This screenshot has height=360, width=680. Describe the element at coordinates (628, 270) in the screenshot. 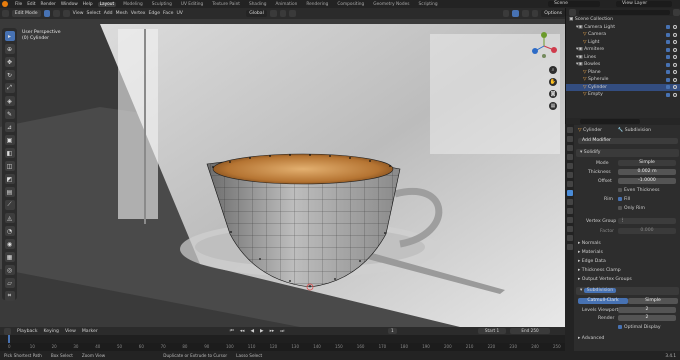

I see `subpanel-thickness-clamp: ▸ Thickness Clamp` at that location.